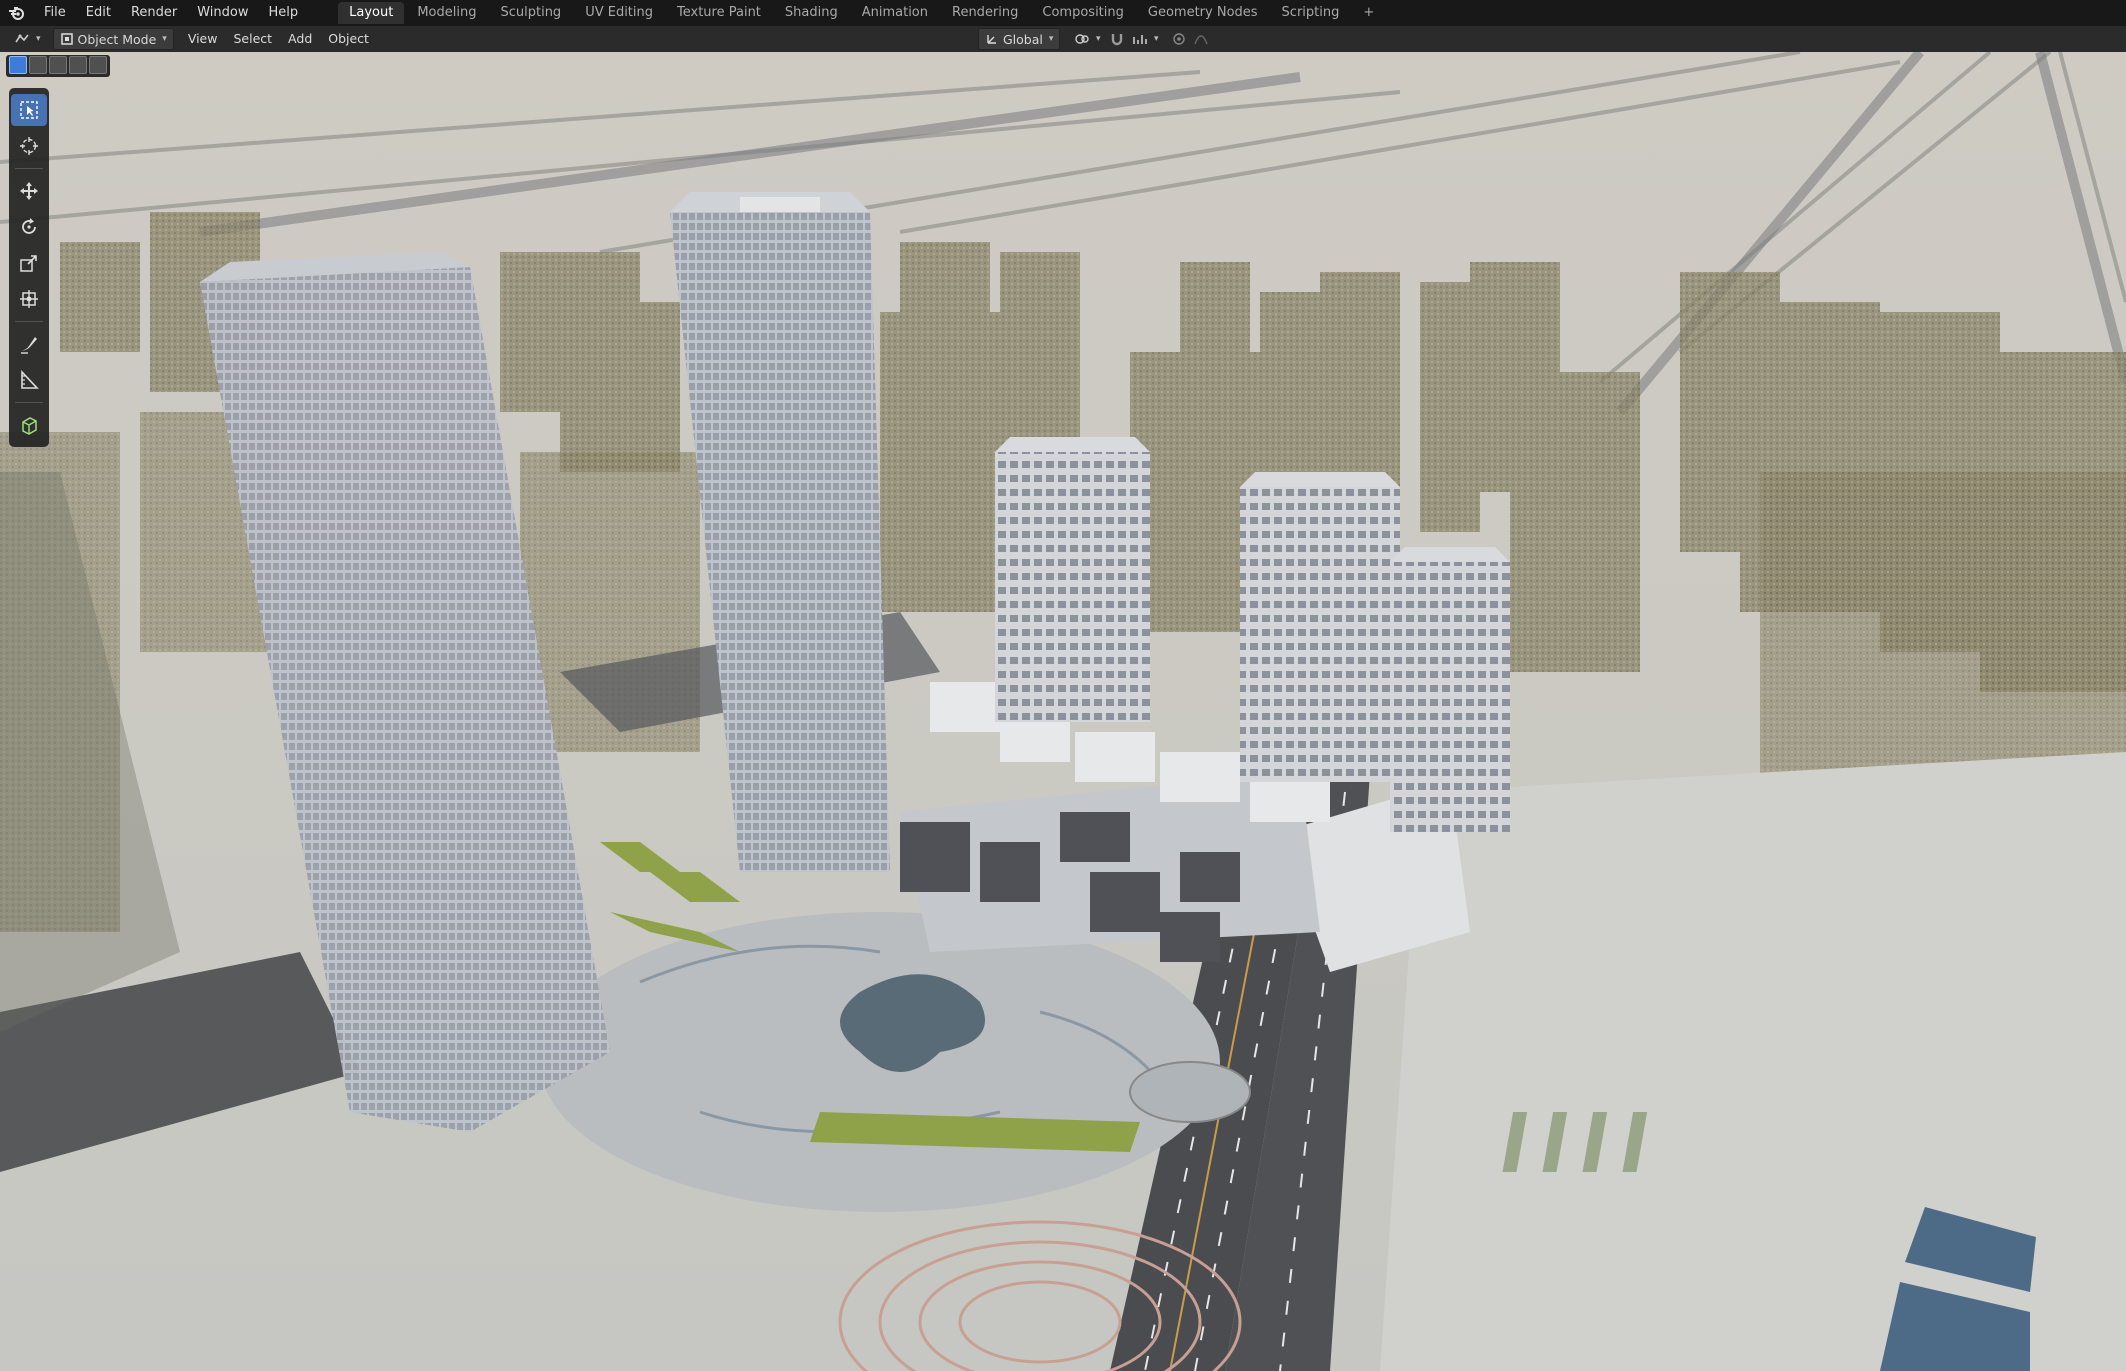 Image resolution: width=2126 pixels, height=1371 pixels. Describe the element at coordinates (18, 65) in the screenshot. I see `select-new-icon` at that location.